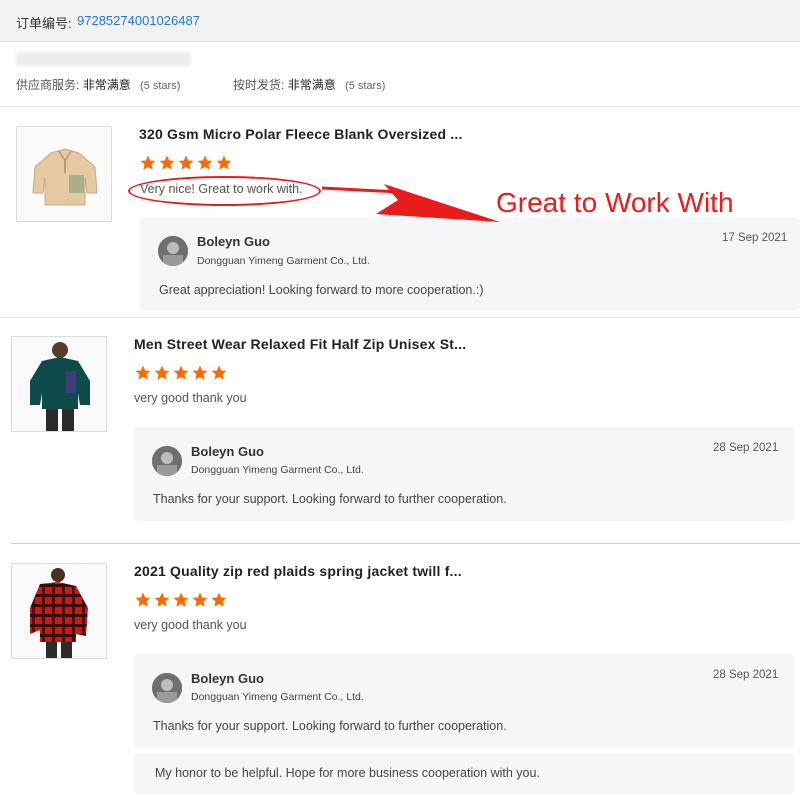 The width and height of the screenshot is (800, 800). Describe the element at coordinates (59, 611) in the screenshot. I see `product-image-plaid-jacket` at that location.